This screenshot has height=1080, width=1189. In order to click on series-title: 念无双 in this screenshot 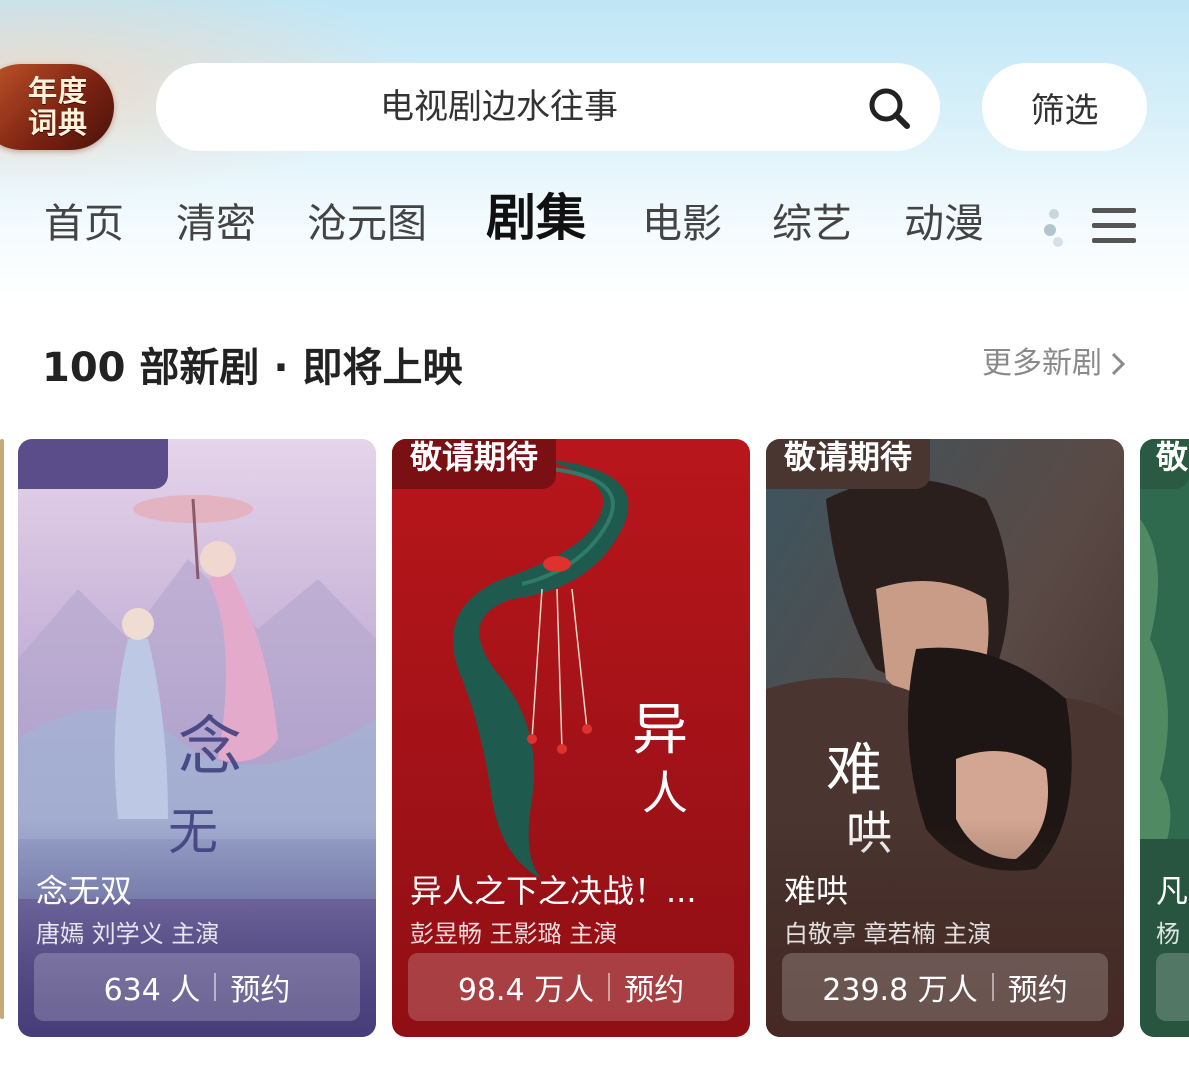, I will do `click(84, 891)`.